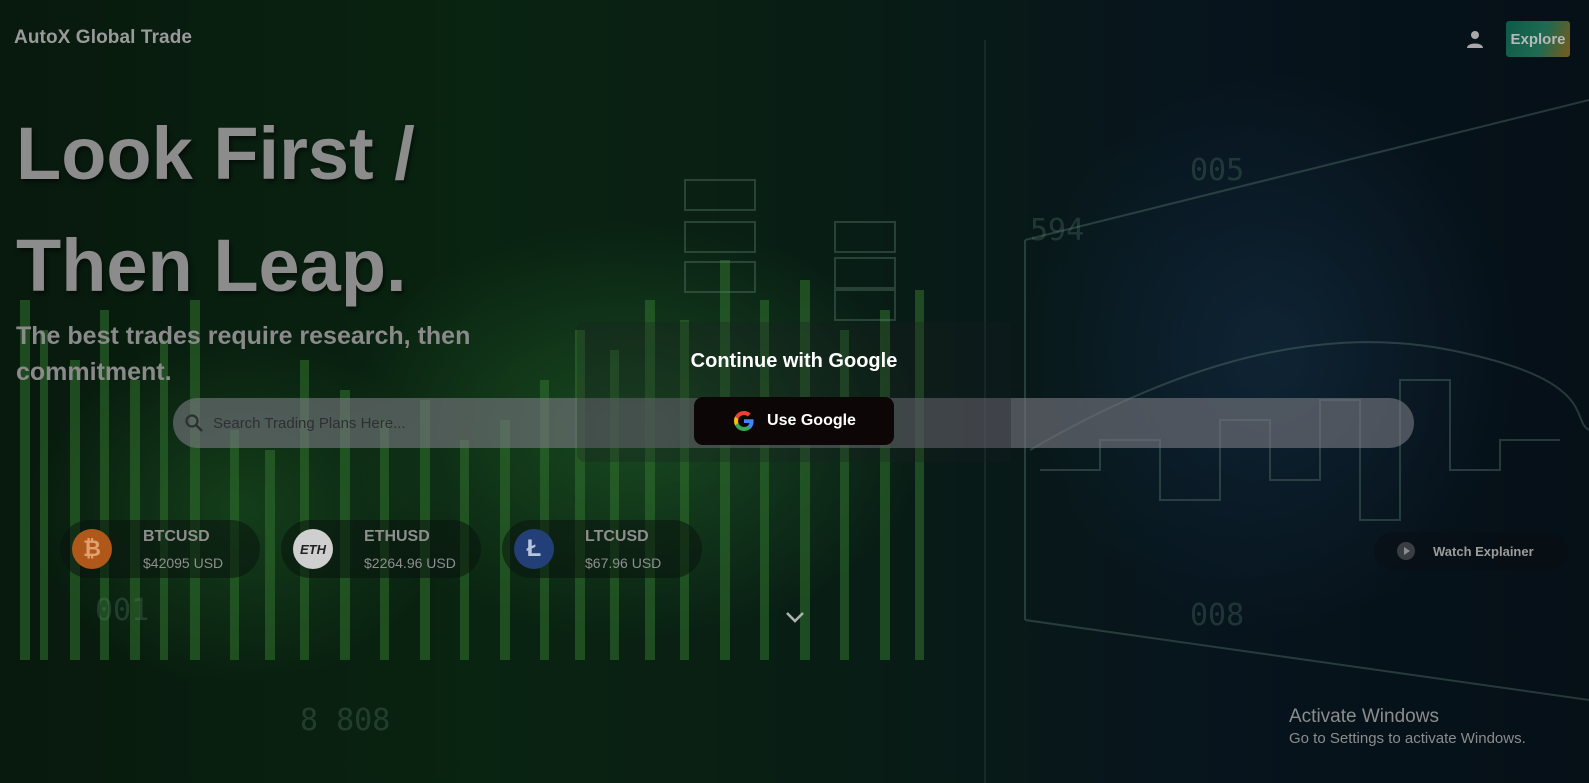  What do you see at coordinates (811, 420) in the screenshot?
I see `use-google-label: Use Google` at bounding box center [811, 420].